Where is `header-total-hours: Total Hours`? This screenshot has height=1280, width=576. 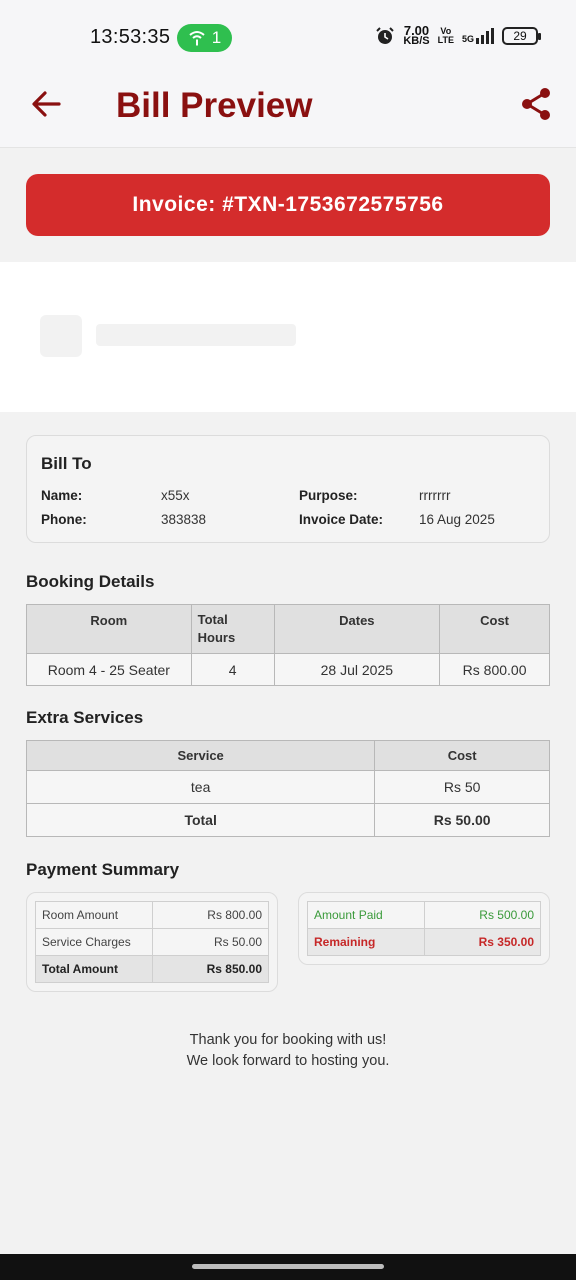 header-total-hours: Total Hours is located at coordinates (232, 629).